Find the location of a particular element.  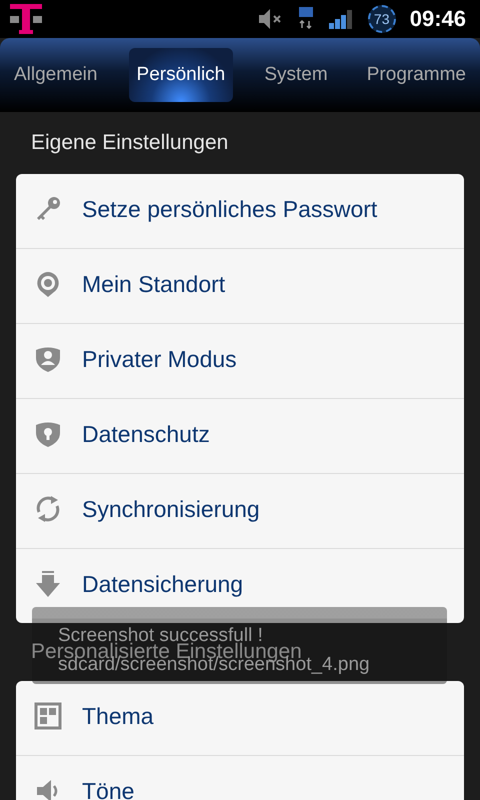

settings-item: Privater Modus is located at coordinates (240, 361).